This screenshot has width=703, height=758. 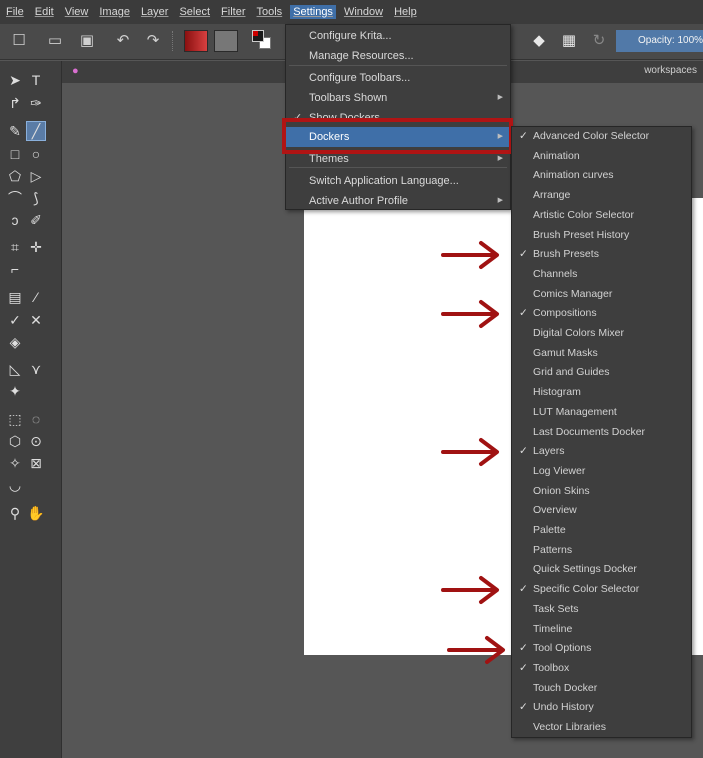 What do you see at coordinates (601, 196) in the screenshot?
I see `docker-item-arrange: Arrange` at bounding box center [601, 196].